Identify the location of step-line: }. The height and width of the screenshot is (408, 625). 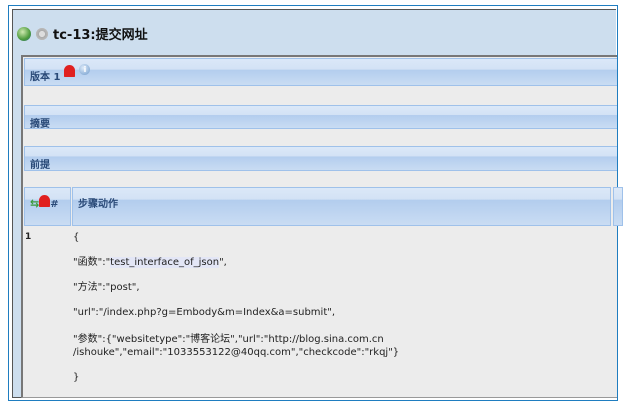
(76, 377).